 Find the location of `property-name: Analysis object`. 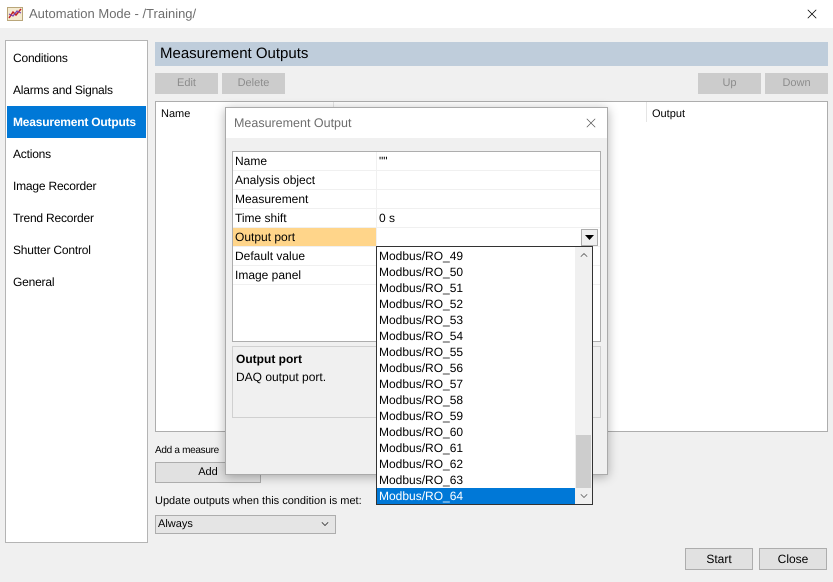

property-name: Analysis object is located at coordinates (305, 180).